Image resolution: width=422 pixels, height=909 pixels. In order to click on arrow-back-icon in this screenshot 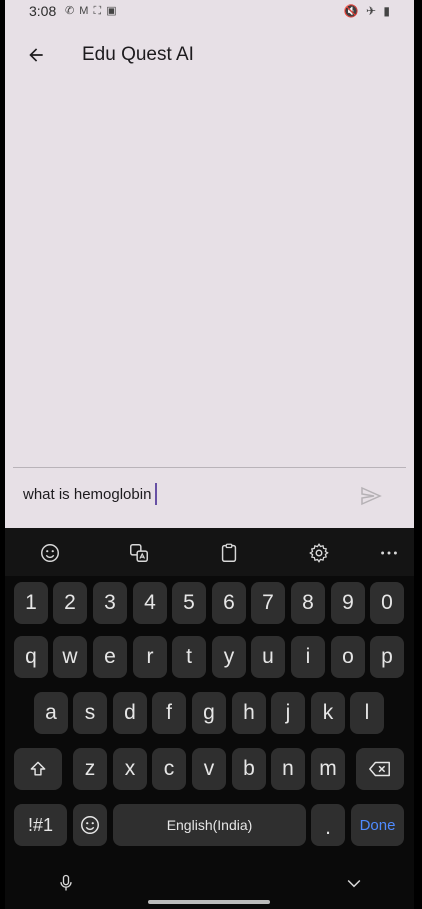, I will do `click(36, 55)`.